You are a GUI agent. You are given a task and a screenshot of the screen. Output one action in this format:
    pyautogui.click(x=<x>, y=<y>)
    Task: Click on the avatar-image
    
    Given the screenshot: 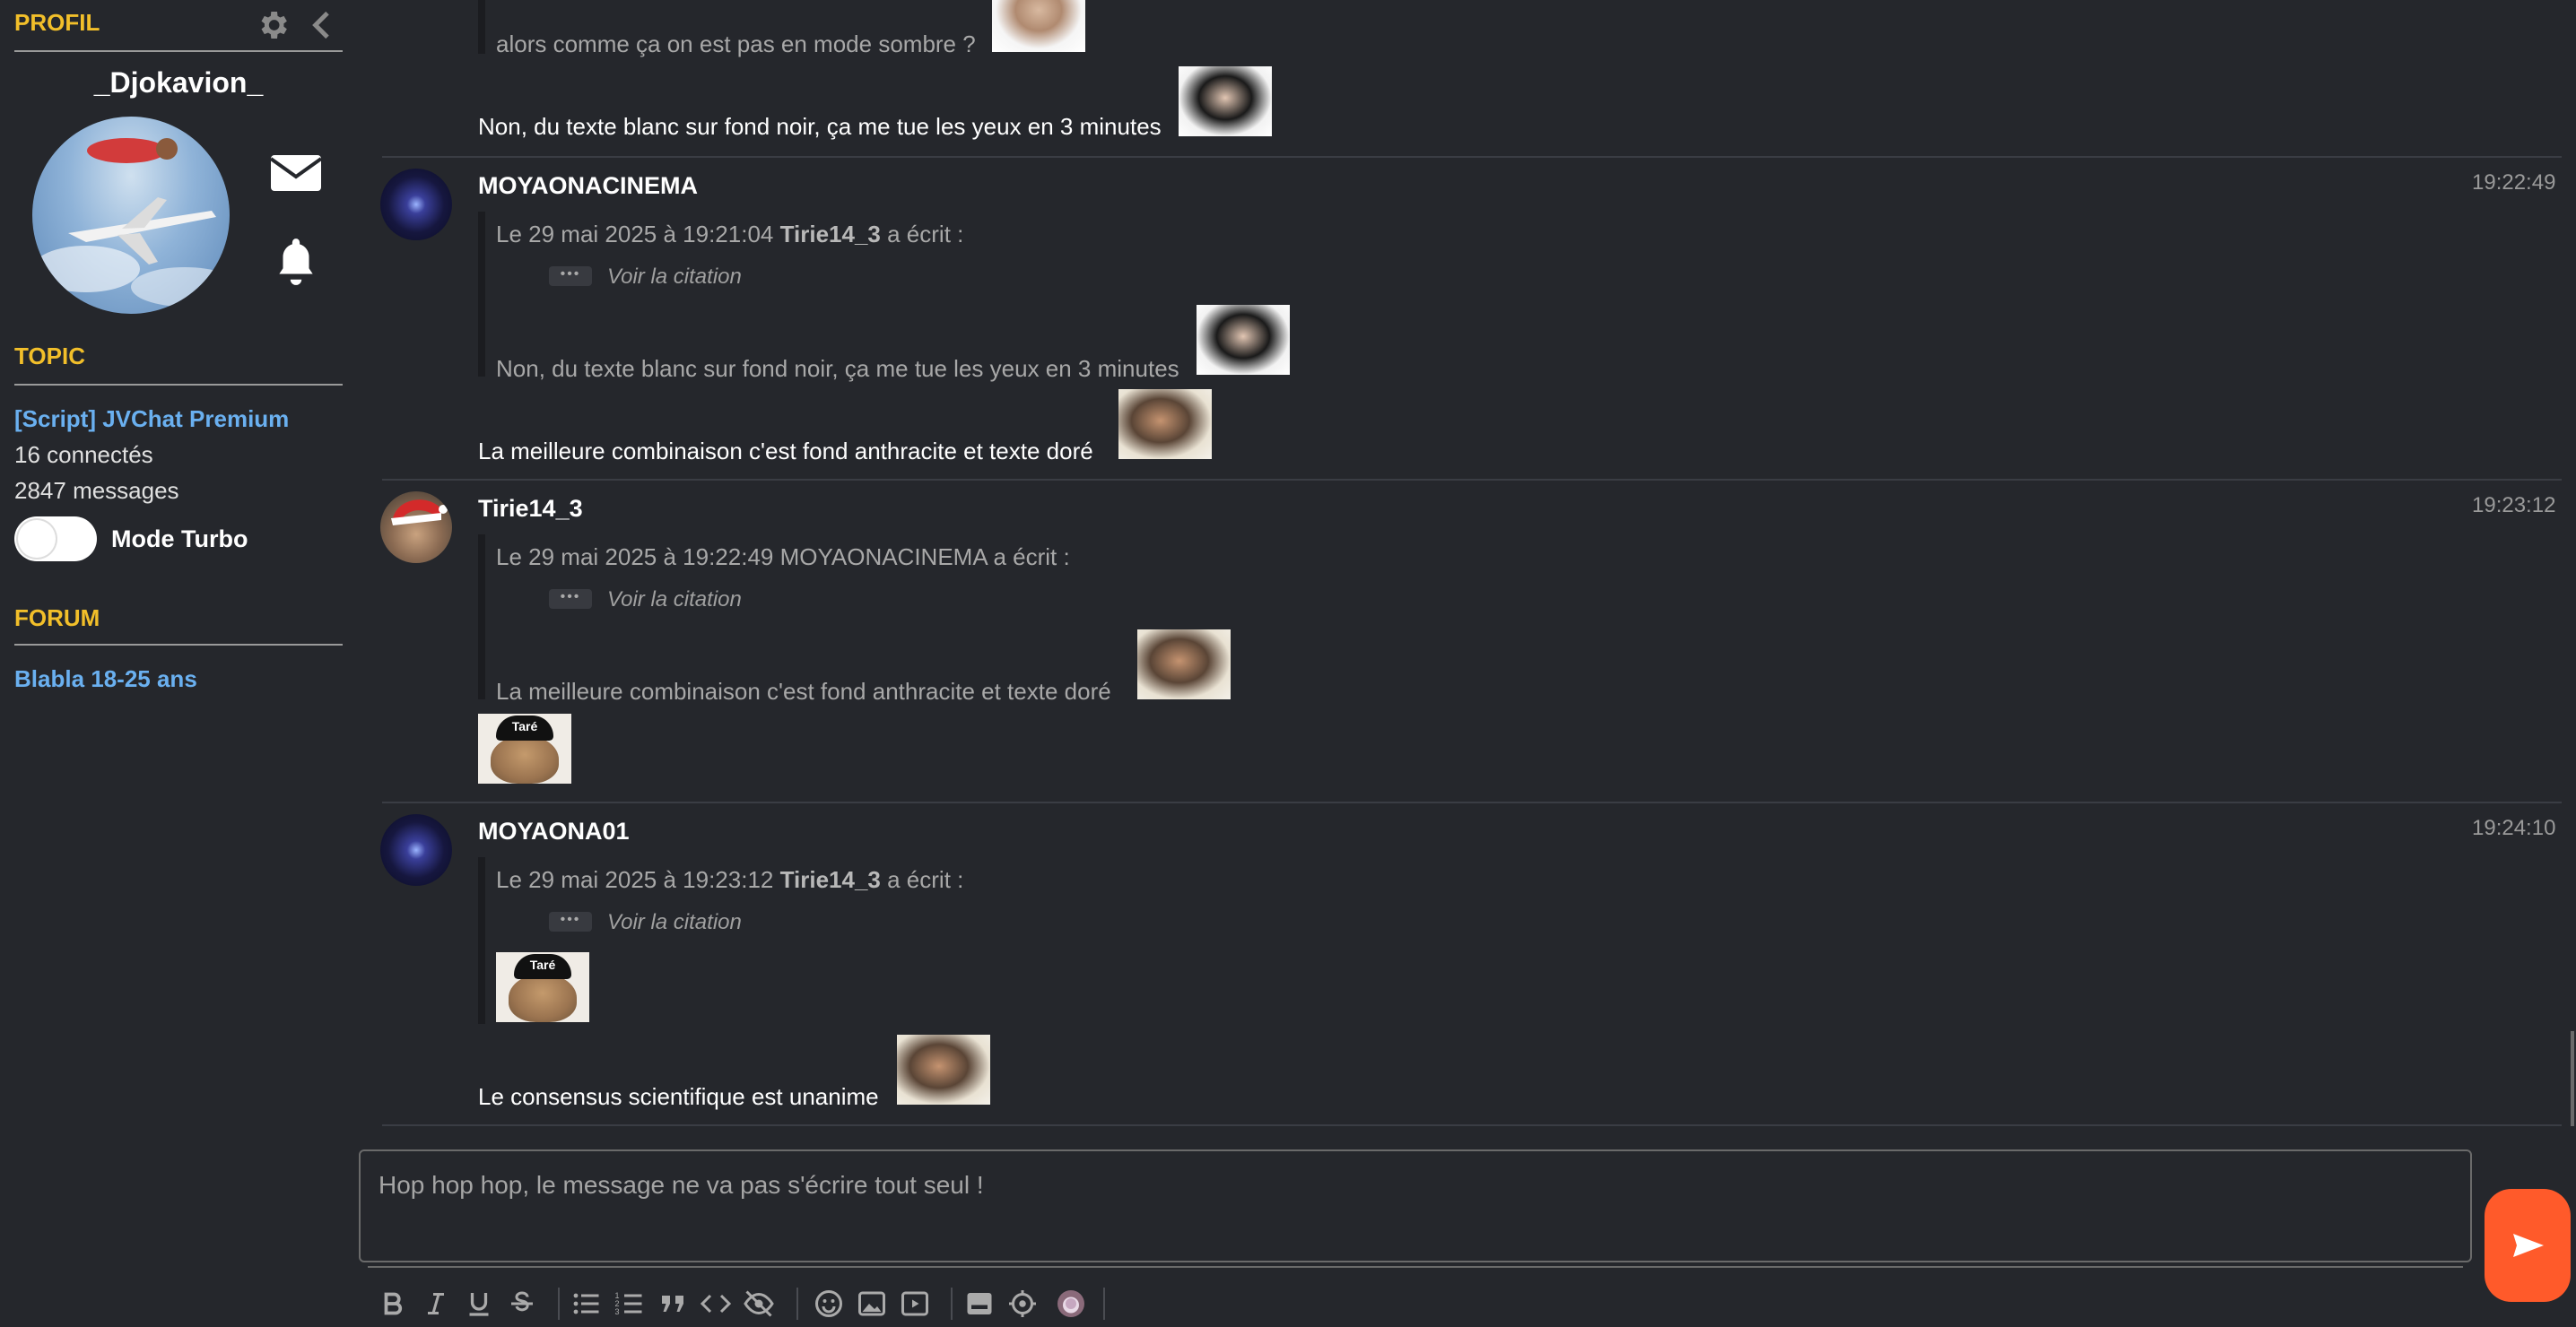 What is the action you would take?
    pyautogui.click(x=131, y=223)
    